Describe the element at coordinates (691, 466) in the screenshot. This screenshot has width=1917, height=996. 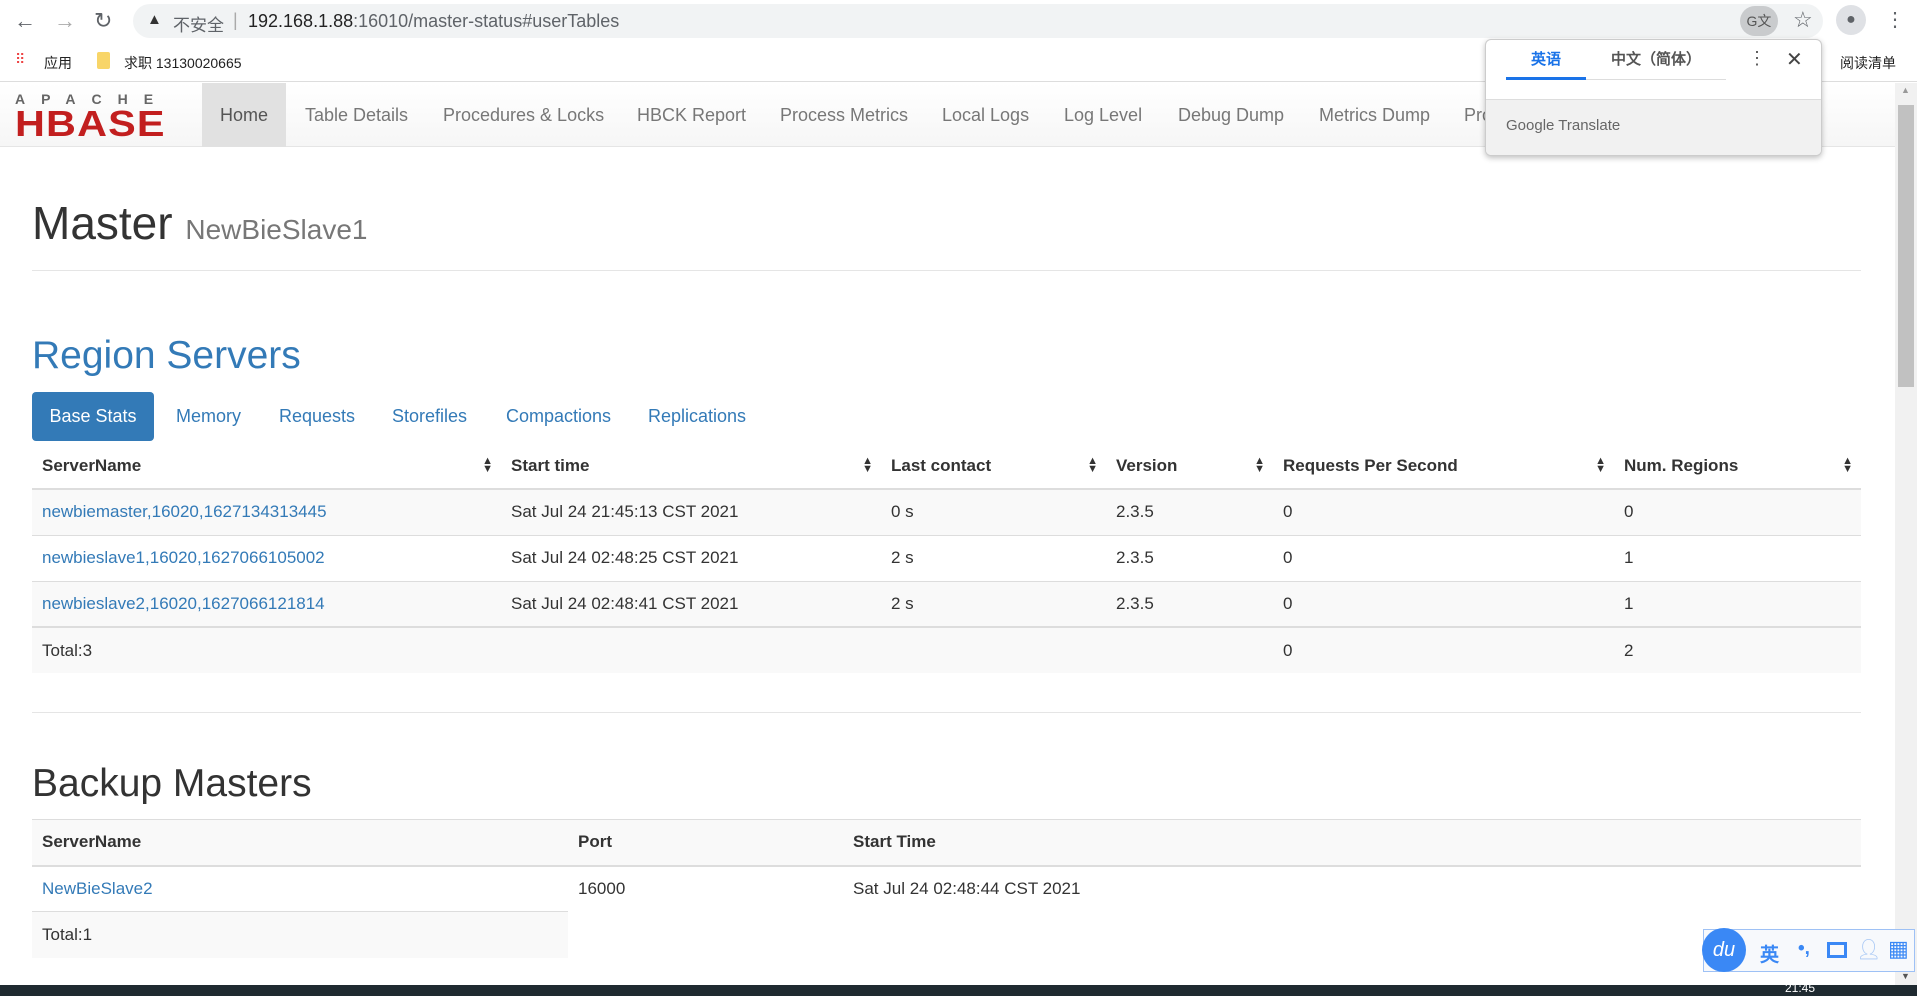
I see `col-start-time: Start time ▲ ▼` at that location.